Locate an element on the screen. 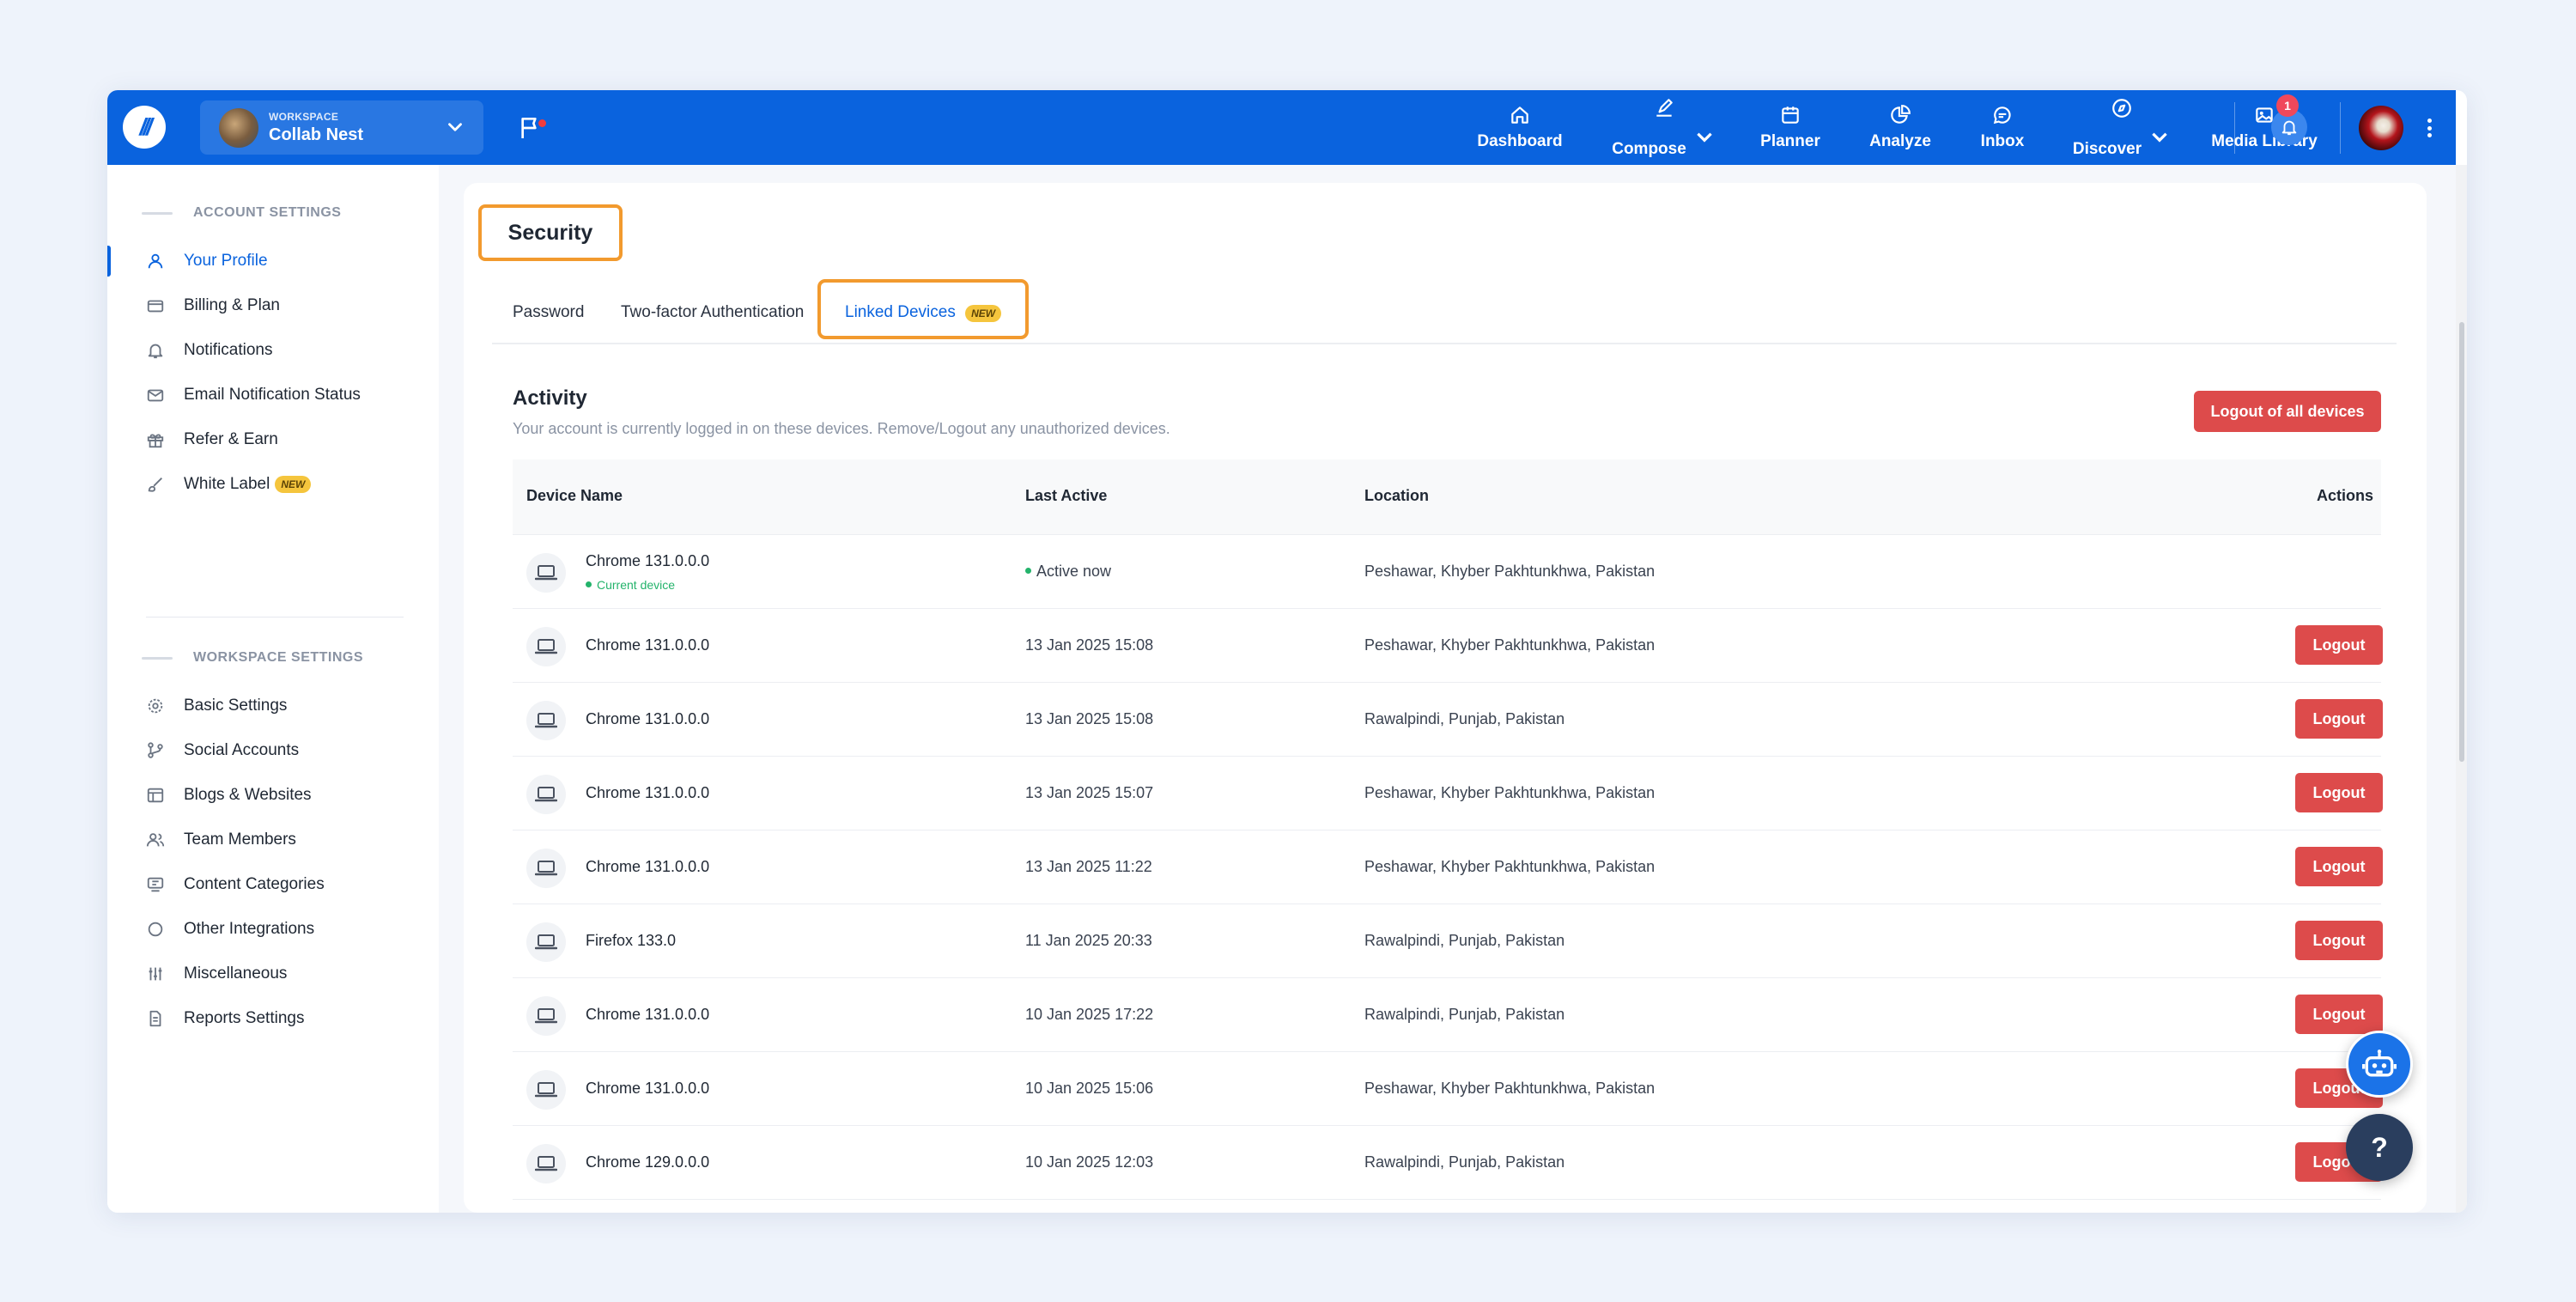 This screenshot has height=1302, width=2576. calendar-icon is located at coordinates (1791, 115).